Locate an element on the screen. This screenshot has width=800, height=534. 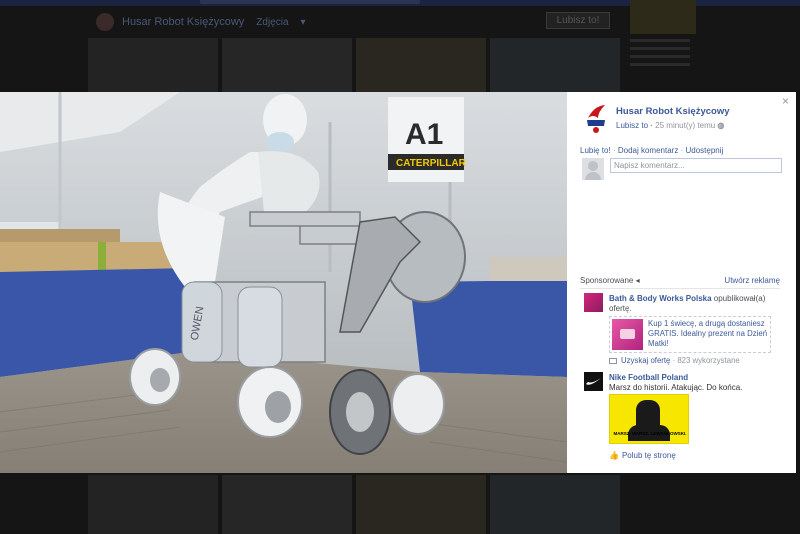
nike-swoosh-icon is located at coordinates (593, 381).